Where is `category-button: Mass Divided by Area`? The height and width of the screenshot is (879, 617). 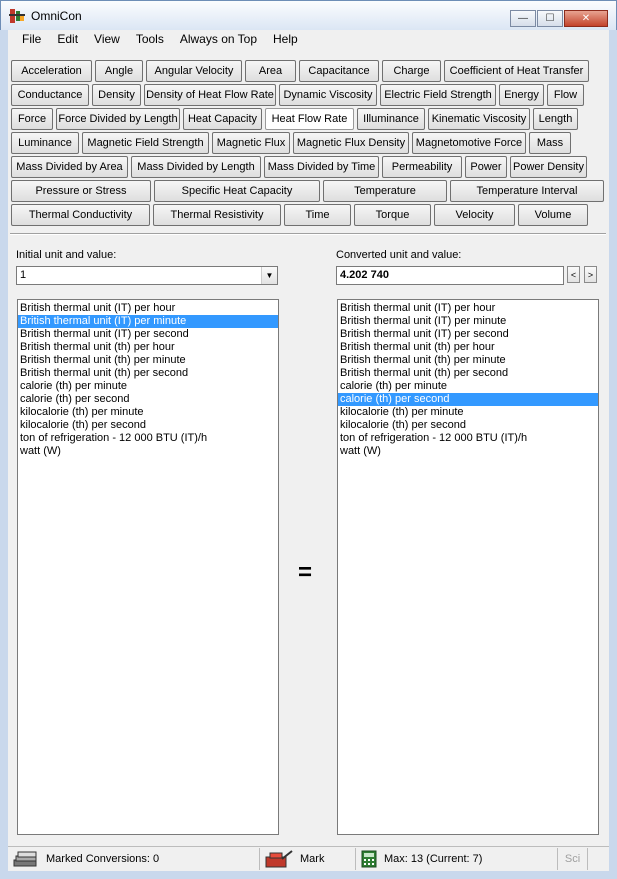 category-button: Mass Divided by Area is located at coordinates (69, 167).